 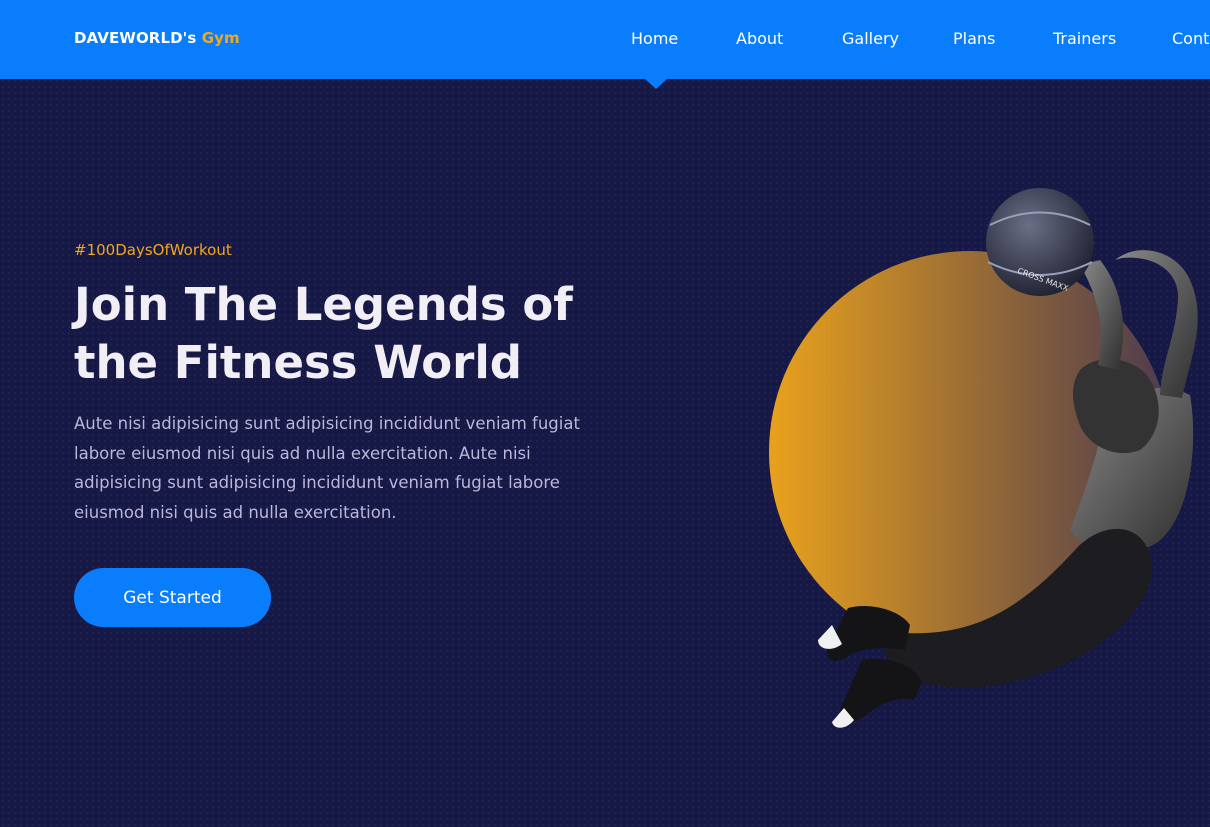 I want to click on hero-hashtag: #100DaysOfWorkout, so click(x=153, y=250).